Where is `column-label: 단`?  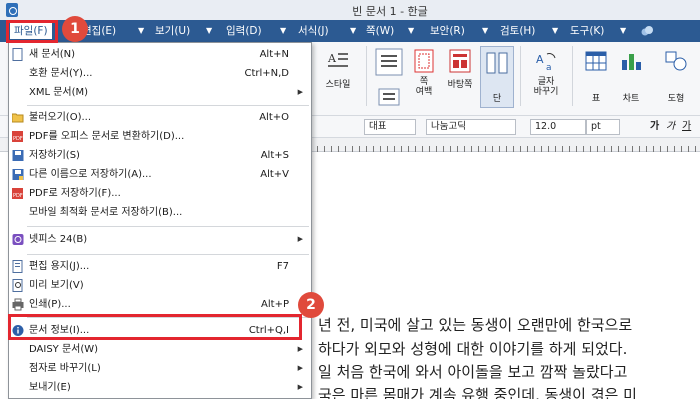
column-label: 단 is located at coordinates (497, 99).